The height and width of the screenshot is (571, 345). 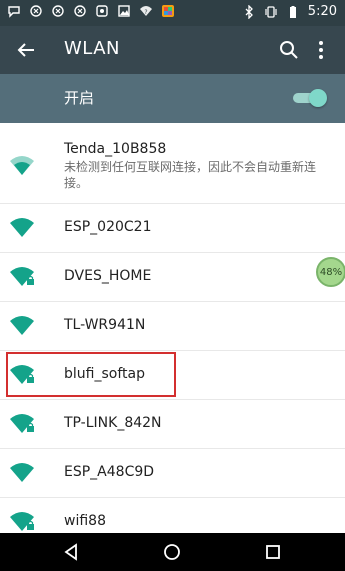 I want to click on list-item: TL-WR941N, so click(x=172, y=326).